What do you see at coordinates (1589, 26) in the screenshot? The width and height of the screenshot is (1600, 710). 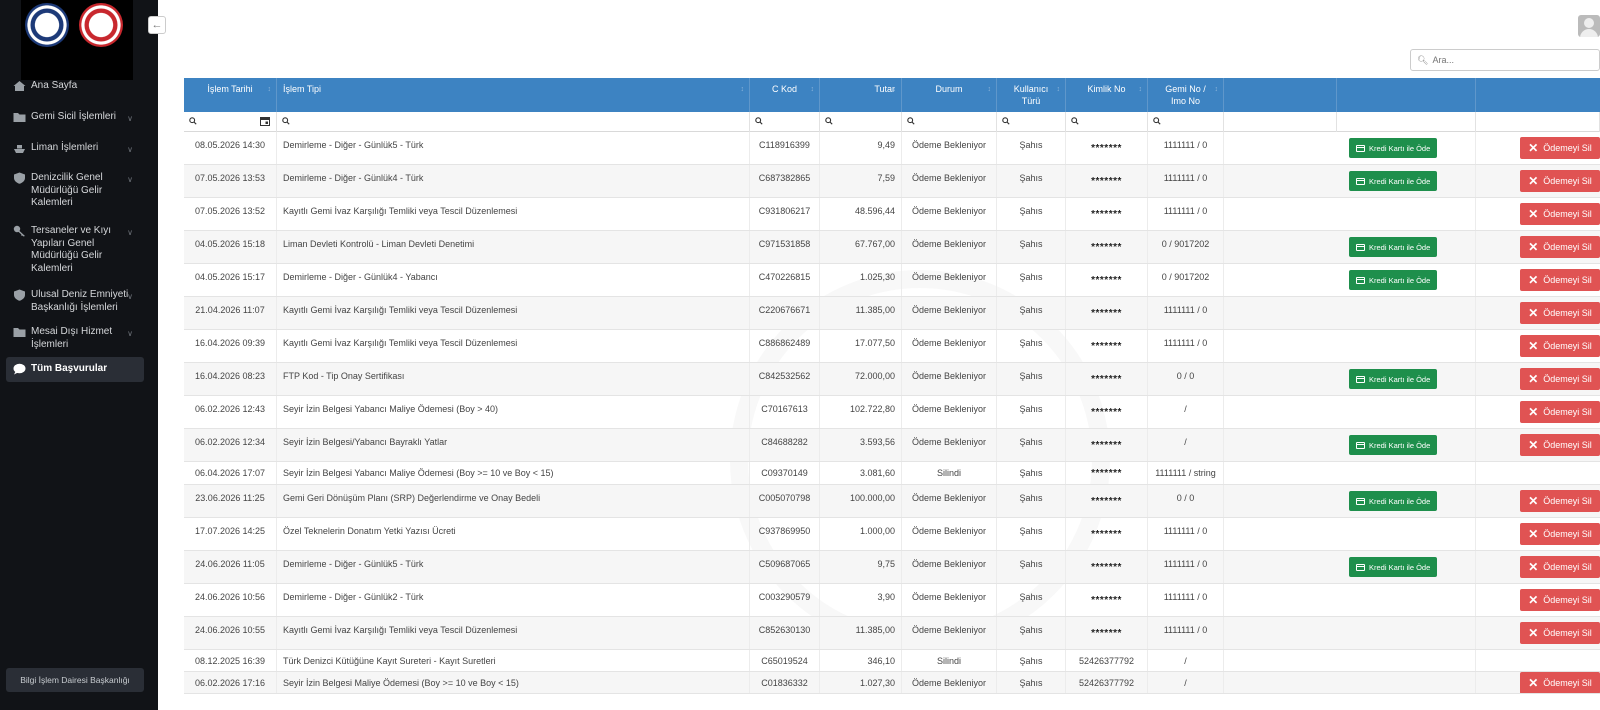 I see `user-avatar` at bounding box center [1589, 26].